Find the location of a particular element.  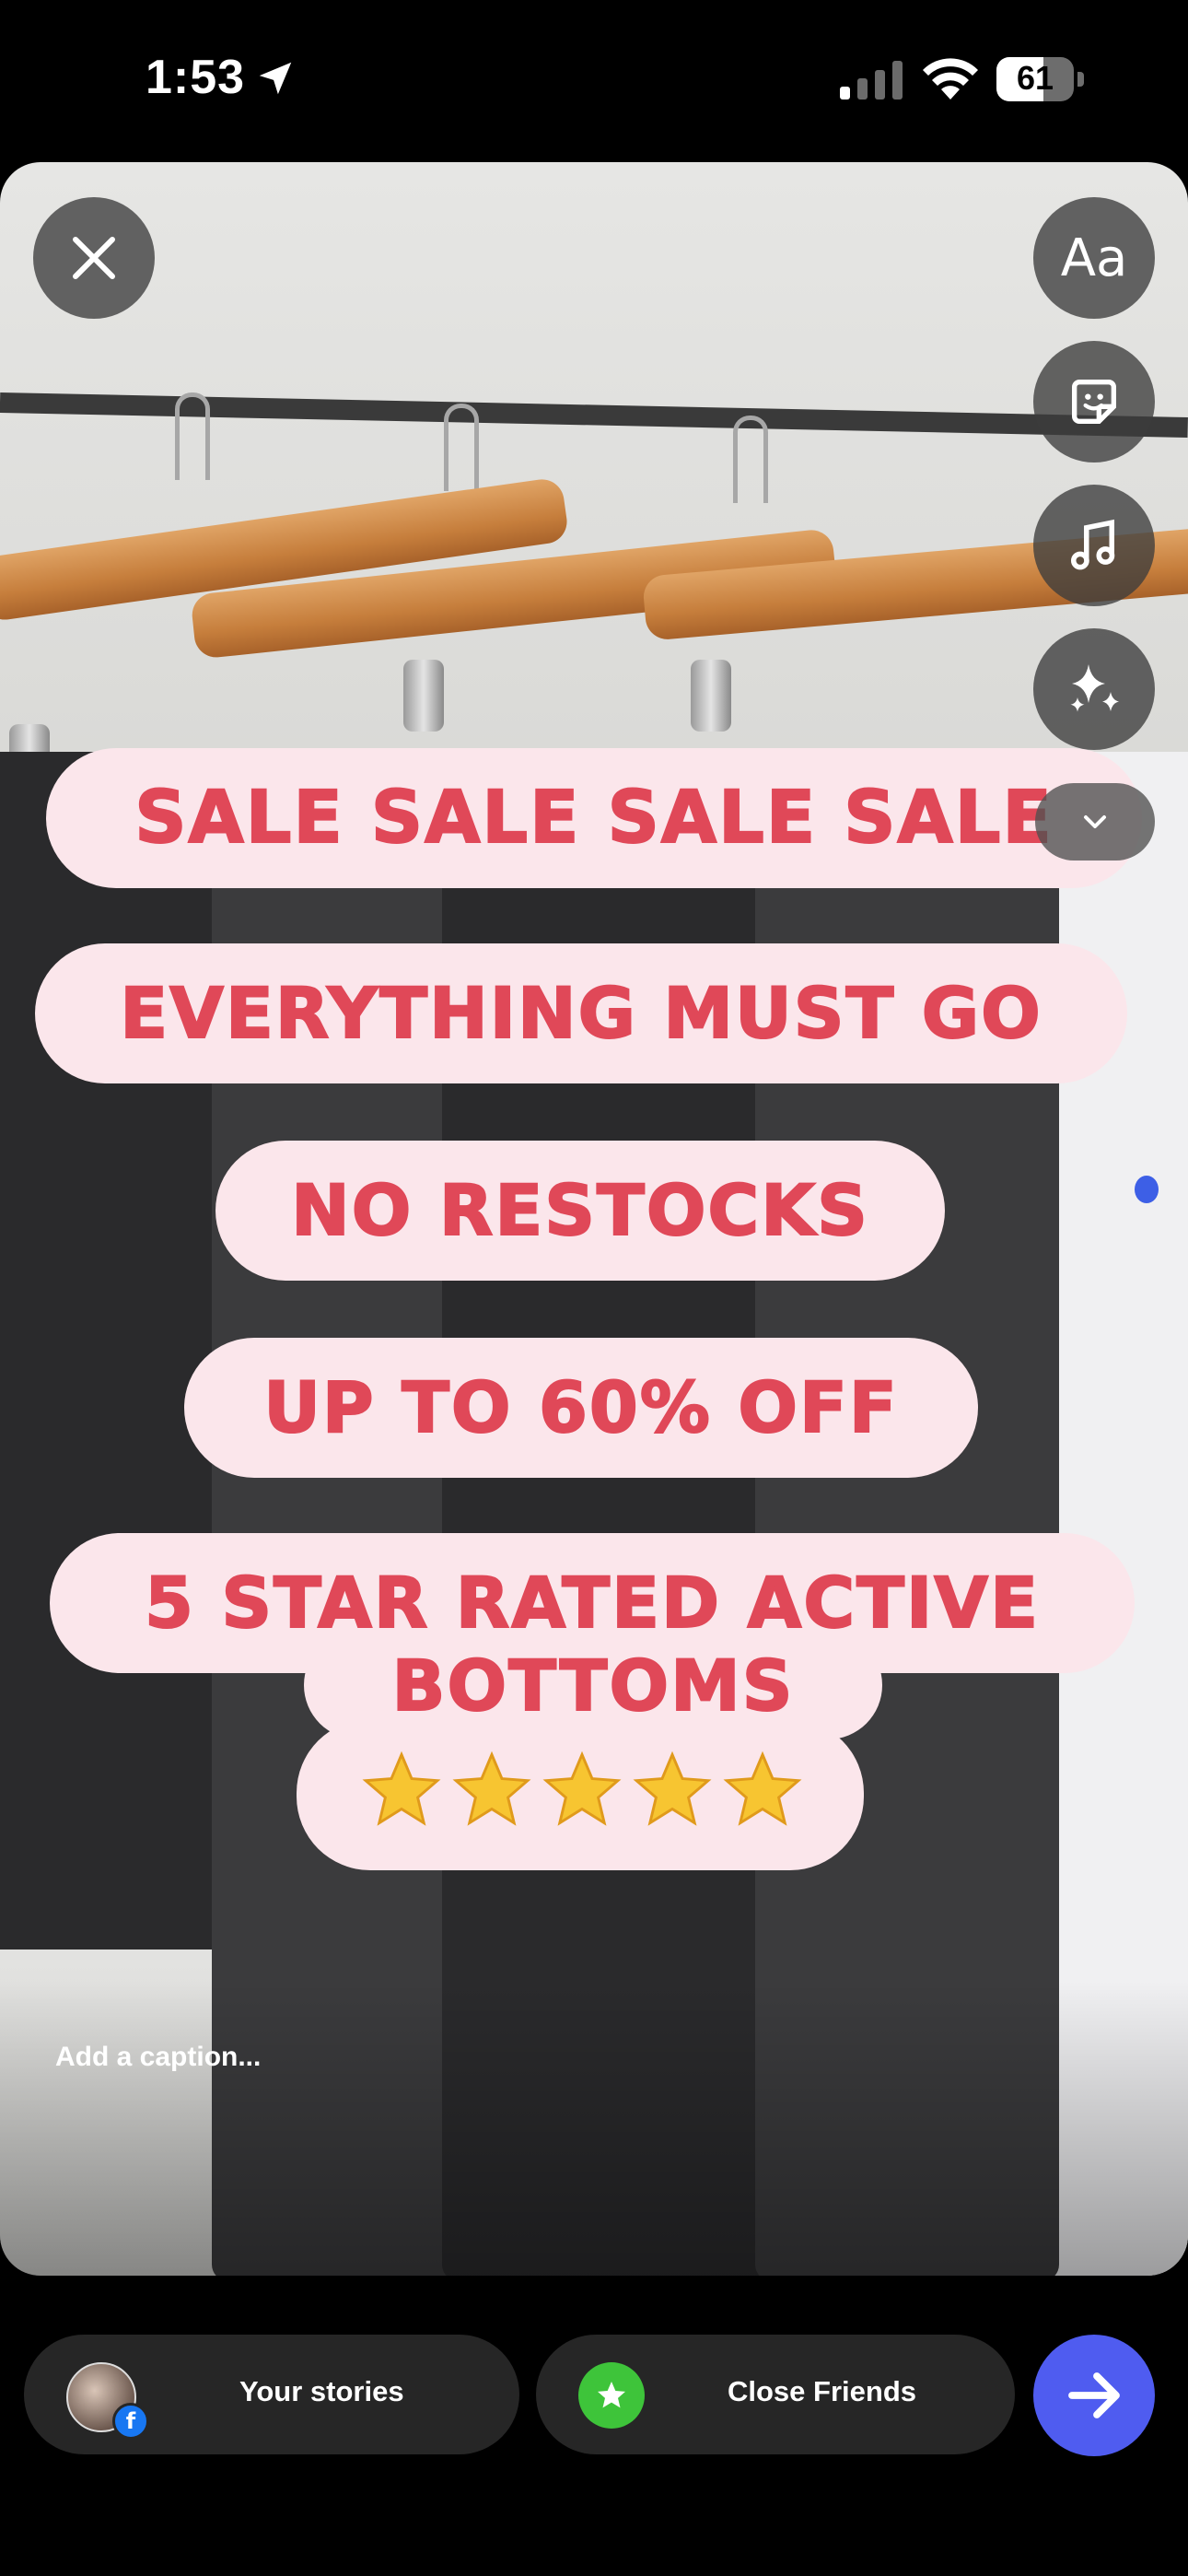

battery-percent: 61 is located at coordinates (1035, 78).